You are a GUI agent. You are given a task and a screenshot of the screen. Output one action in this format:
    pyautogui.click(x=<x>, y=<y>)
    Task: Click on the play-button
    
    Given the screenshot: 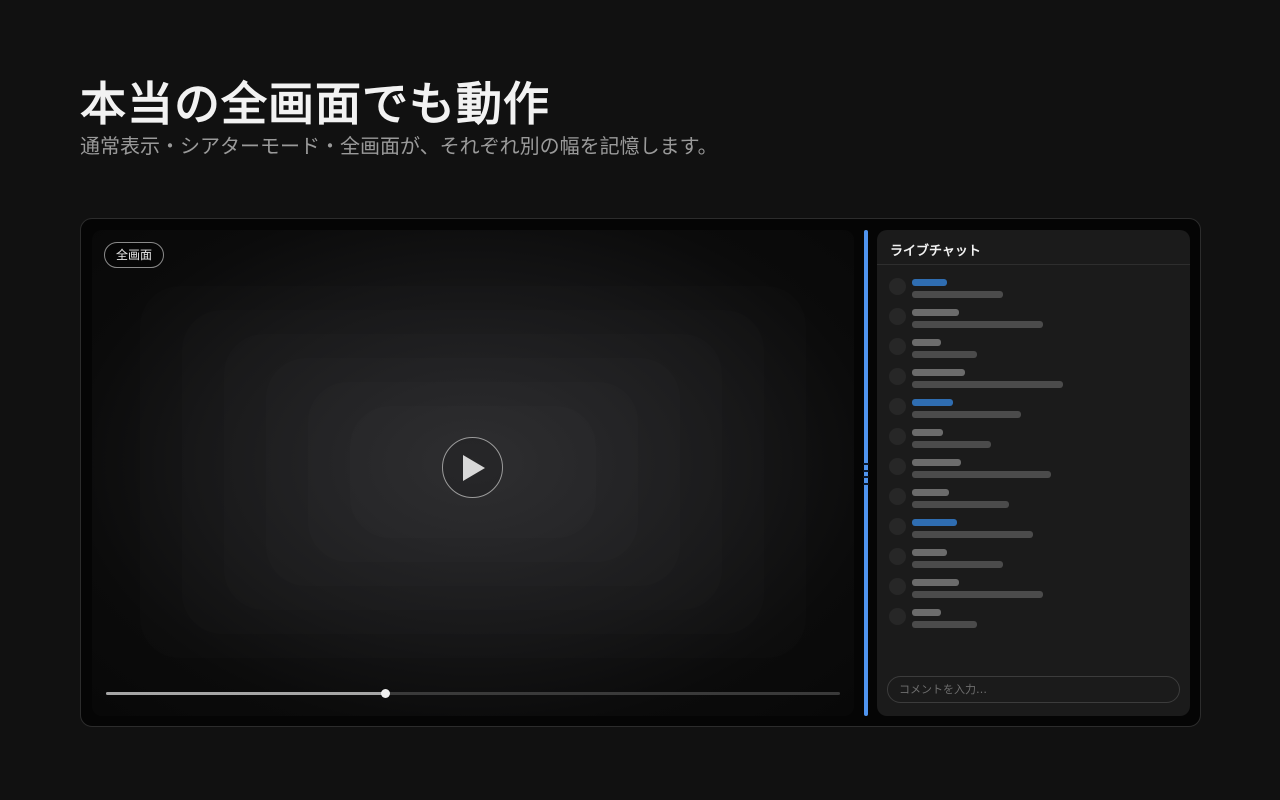 What is the action you would take?
    pyautogui.click(x=472, y=467)
    